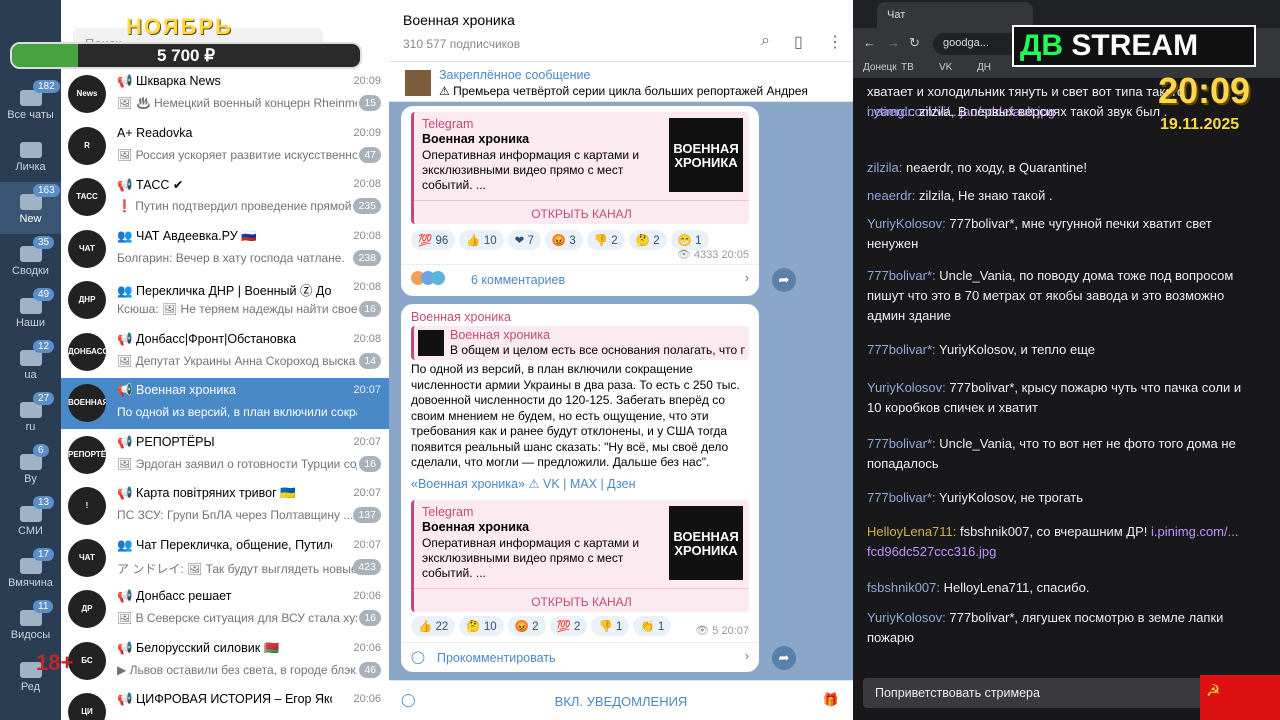 The width and height of the screenshot is (1280, 720). Describe the element at coordinates (30, 260) in the screenshot. I see `folder-3: 35 Сводки` at that location.